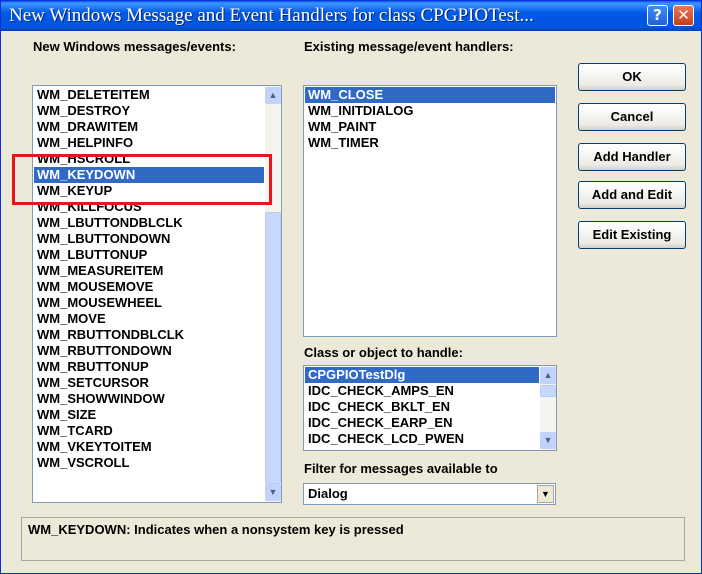 This screenshot has width=702, height=574. Describe the element at coordinates (149, 431) in the screenshot. I see `list-item: WM_TCARD` at that location.